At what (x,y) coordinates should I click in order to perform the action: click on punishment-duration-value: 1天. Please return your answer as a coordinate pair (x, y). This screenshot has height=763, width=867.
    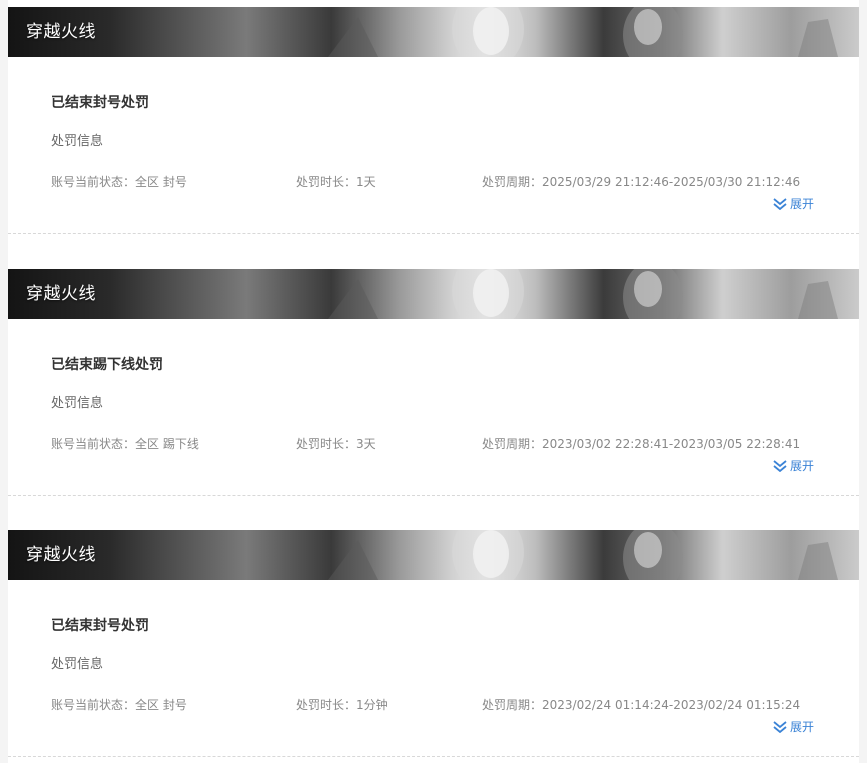
    Looking at the image, I should click on (366, 182).